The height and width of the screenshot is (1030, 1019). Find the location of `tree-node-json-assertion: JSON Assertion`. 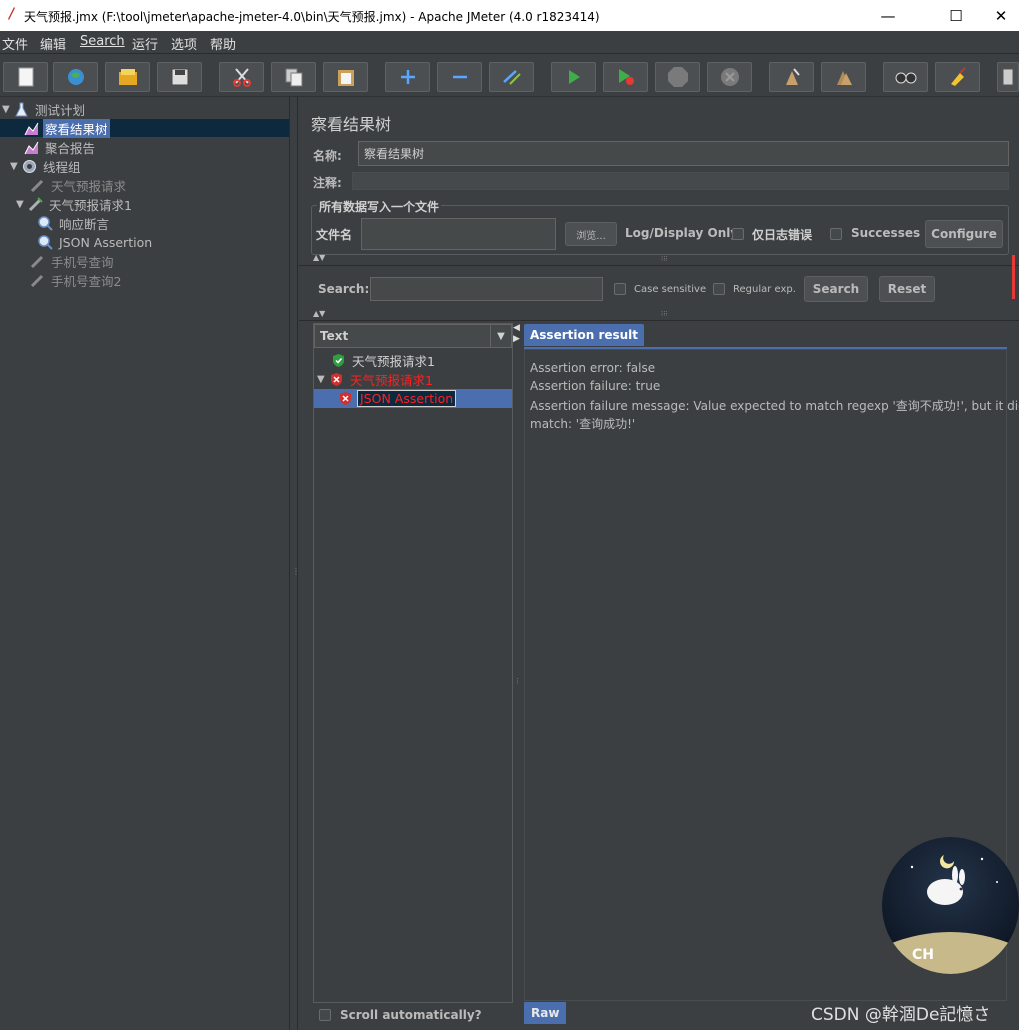

tree-node-json-assertion: JSON Assertion is located at coordinates (96, 242).